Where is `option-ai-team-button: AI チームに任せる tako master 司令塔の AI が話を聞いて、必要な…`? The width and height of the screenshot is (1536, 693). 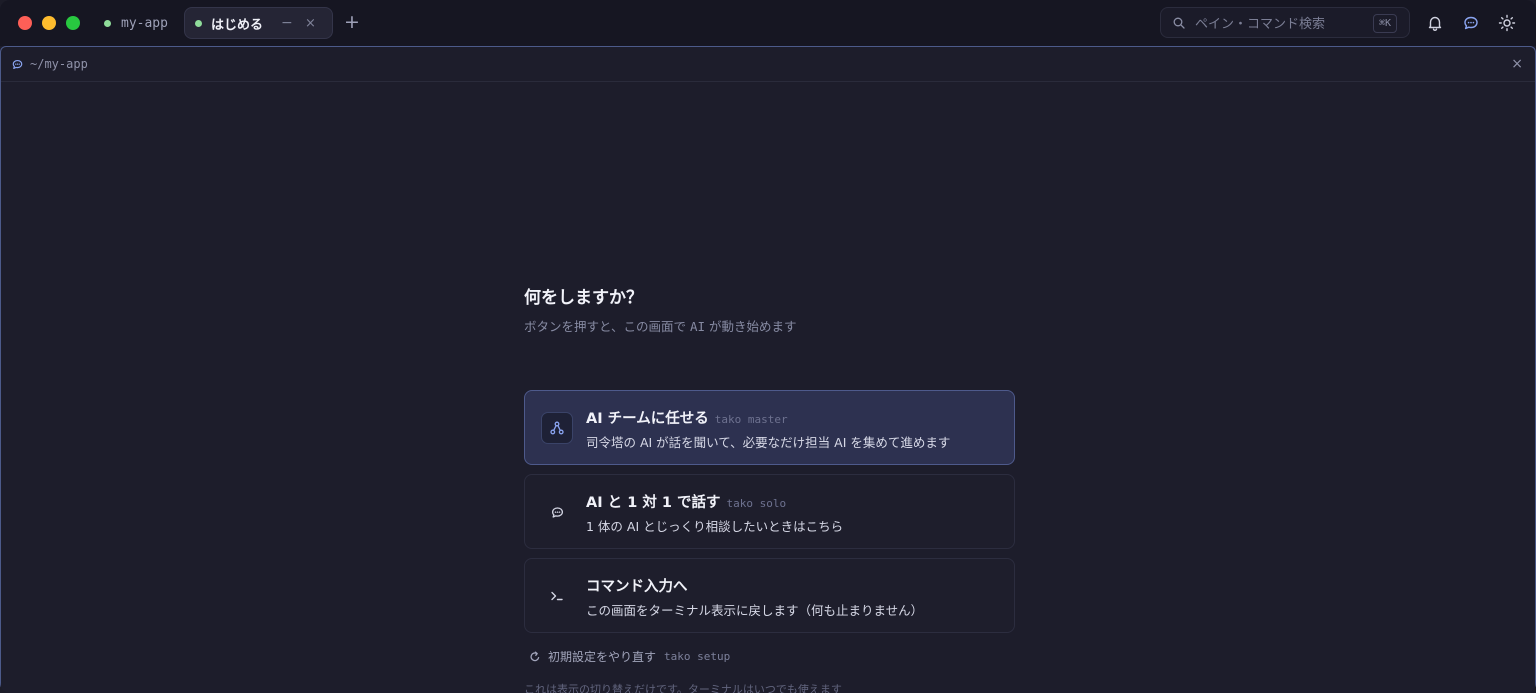 option-ai-team-button: AI チームに任せる tako master 司令塔の AI が話を聞いて、必要な… is located at coordinates (769, 427).